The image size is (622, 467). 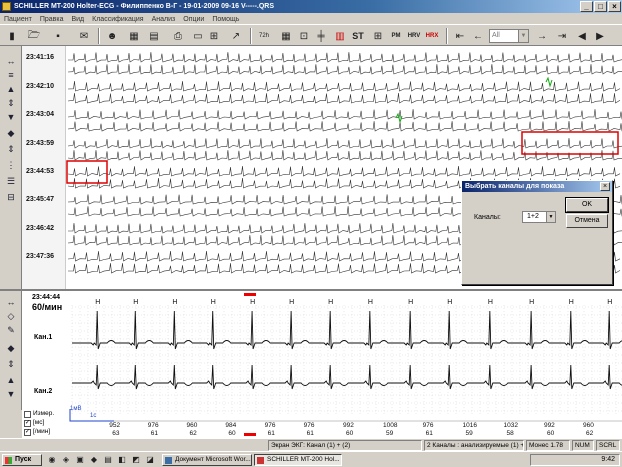 What do you see at coordinates (358, 36) in the screenshot?
I see `st-icon: ST` at bounding box center [358, 36].